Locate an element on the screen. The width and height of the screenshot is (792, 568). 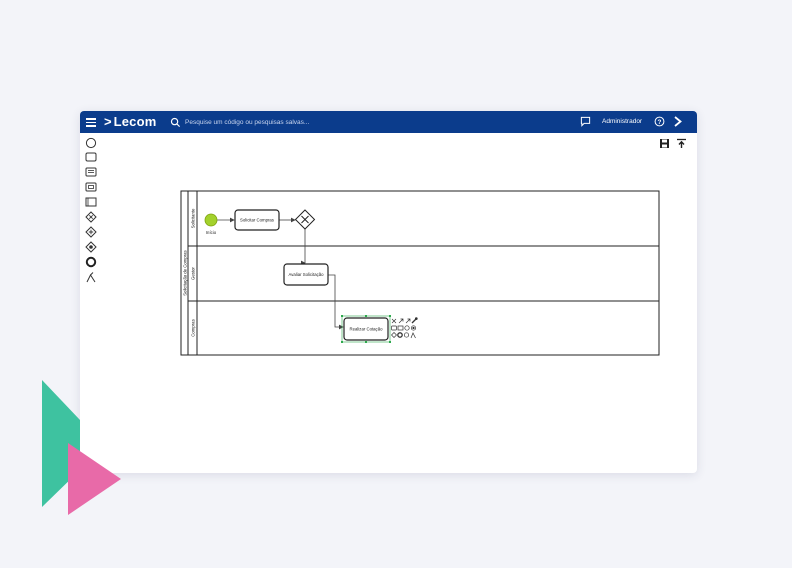
task-label: Solicitar Compras is located at coordinates (257, 220).